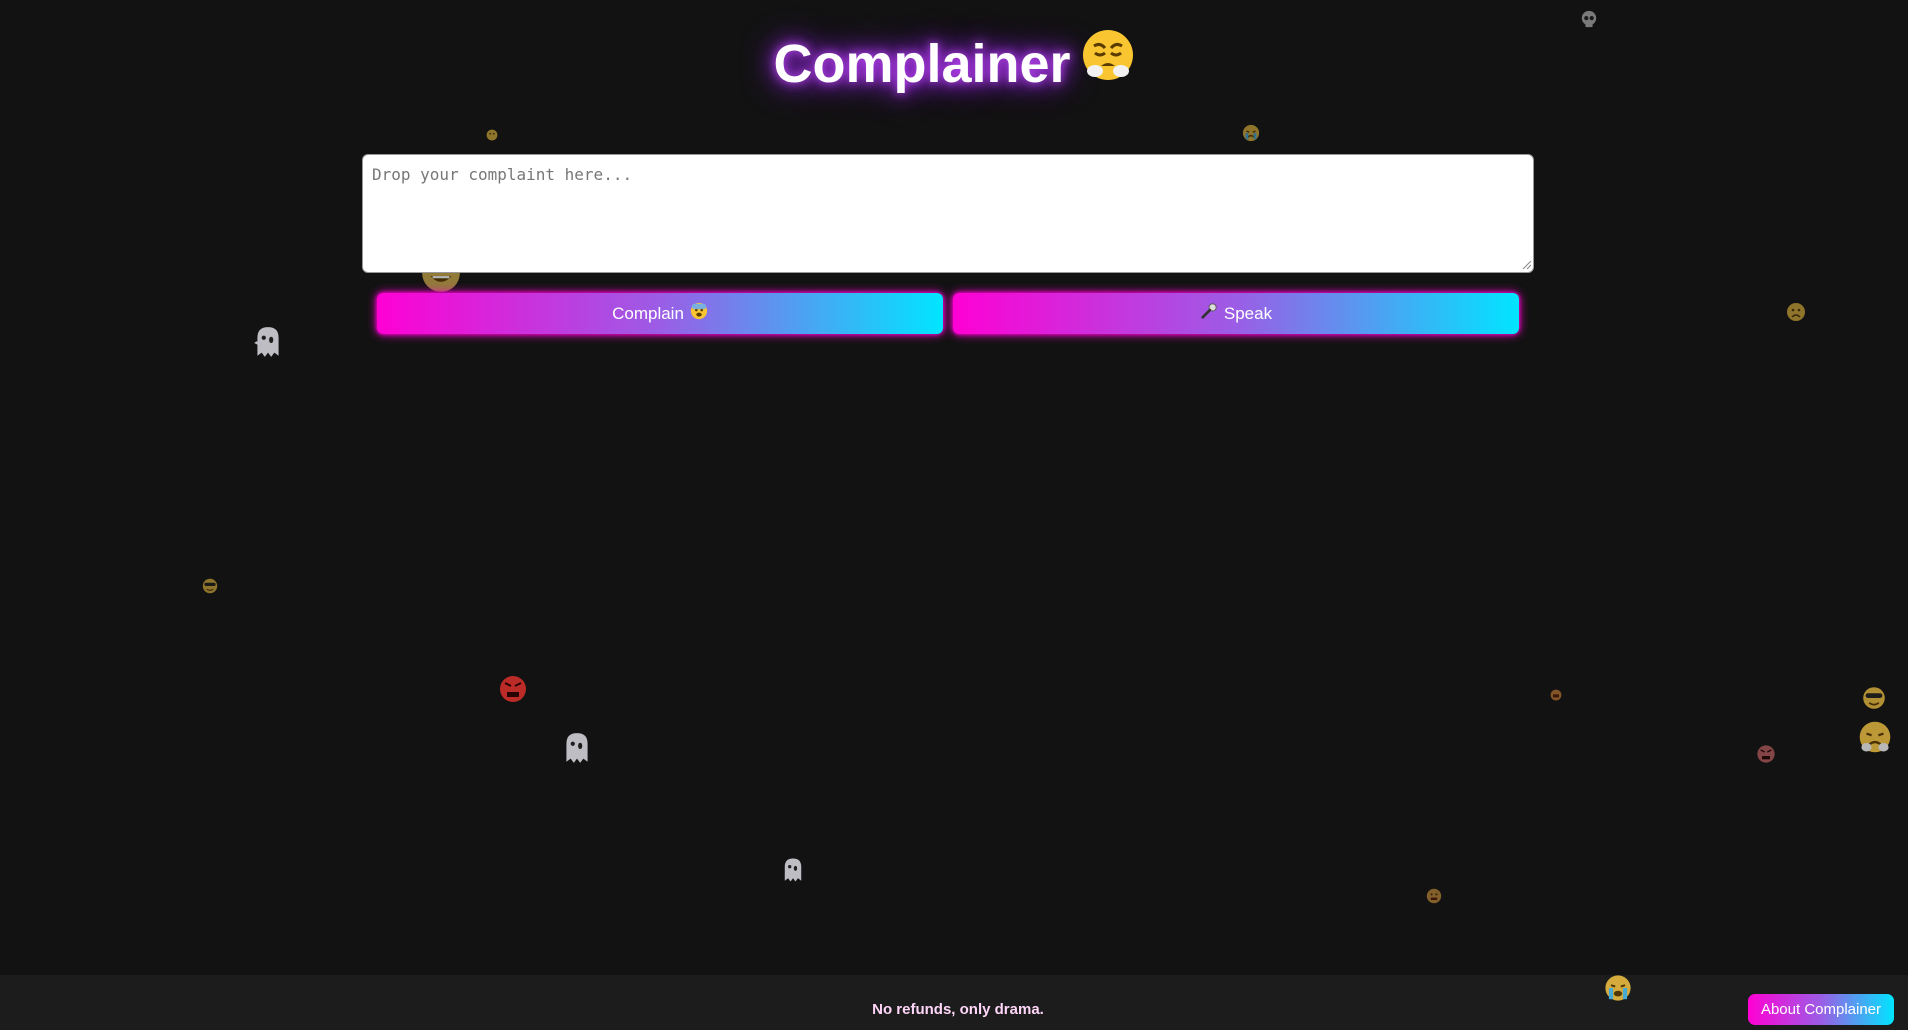 This screenshot has width=1908, height=1030. What do you see at coordinates (1527, 265) in the screenshot?
I see `resize-handle-icon` at bounding box center [1527, 265].